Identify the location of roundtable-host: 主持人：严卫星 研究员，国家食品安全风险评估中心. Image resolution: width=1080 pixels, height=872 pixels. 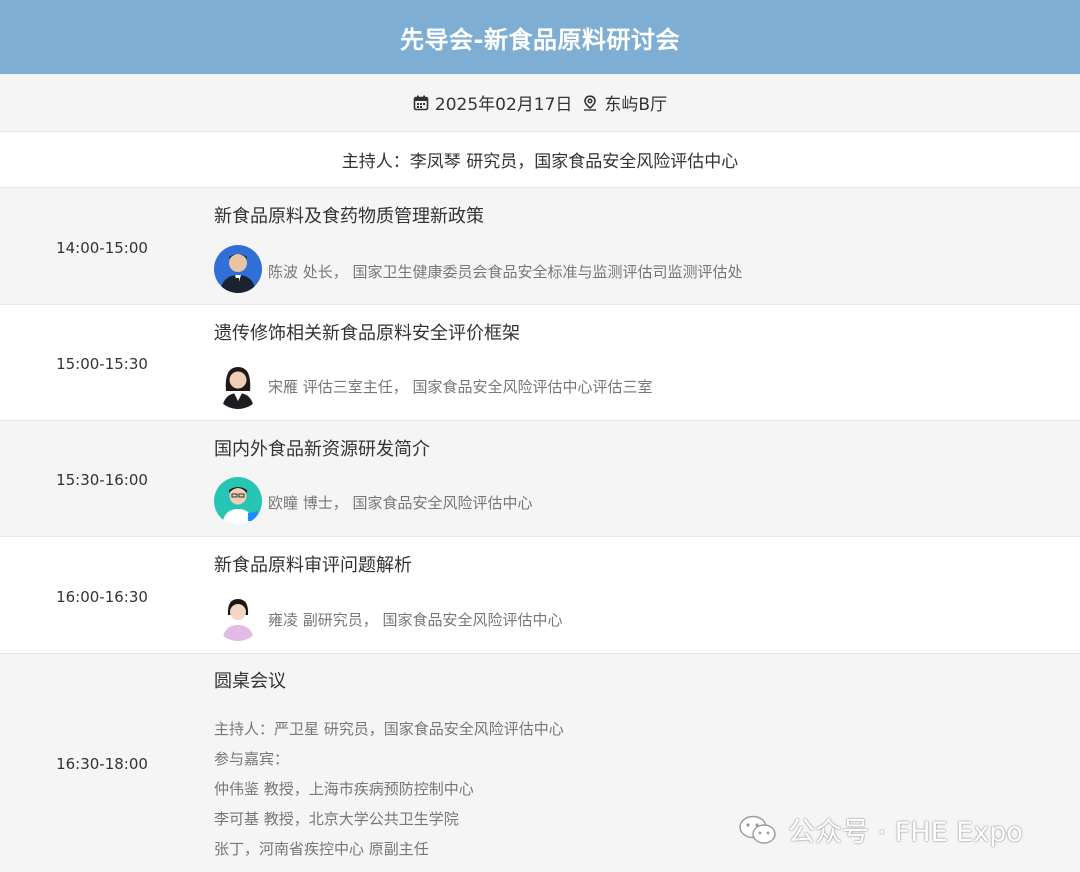
(389, 729).